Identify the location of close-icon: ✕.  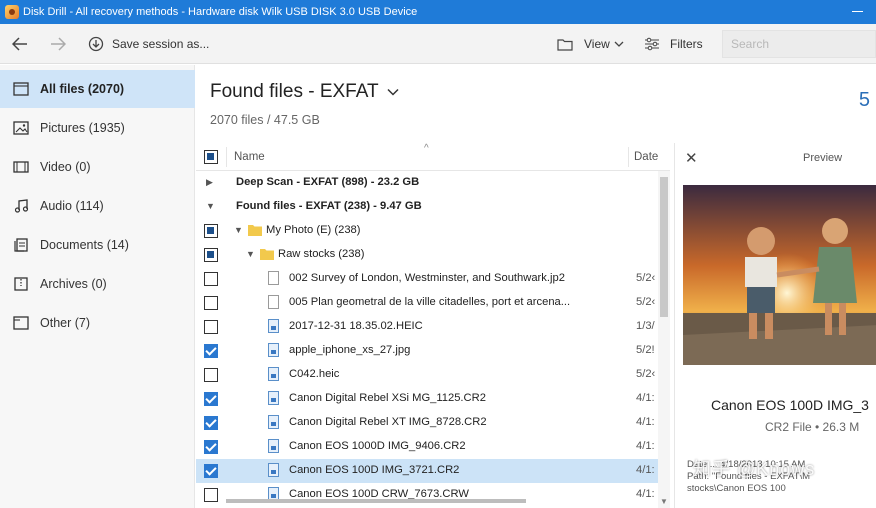
(691, 158).